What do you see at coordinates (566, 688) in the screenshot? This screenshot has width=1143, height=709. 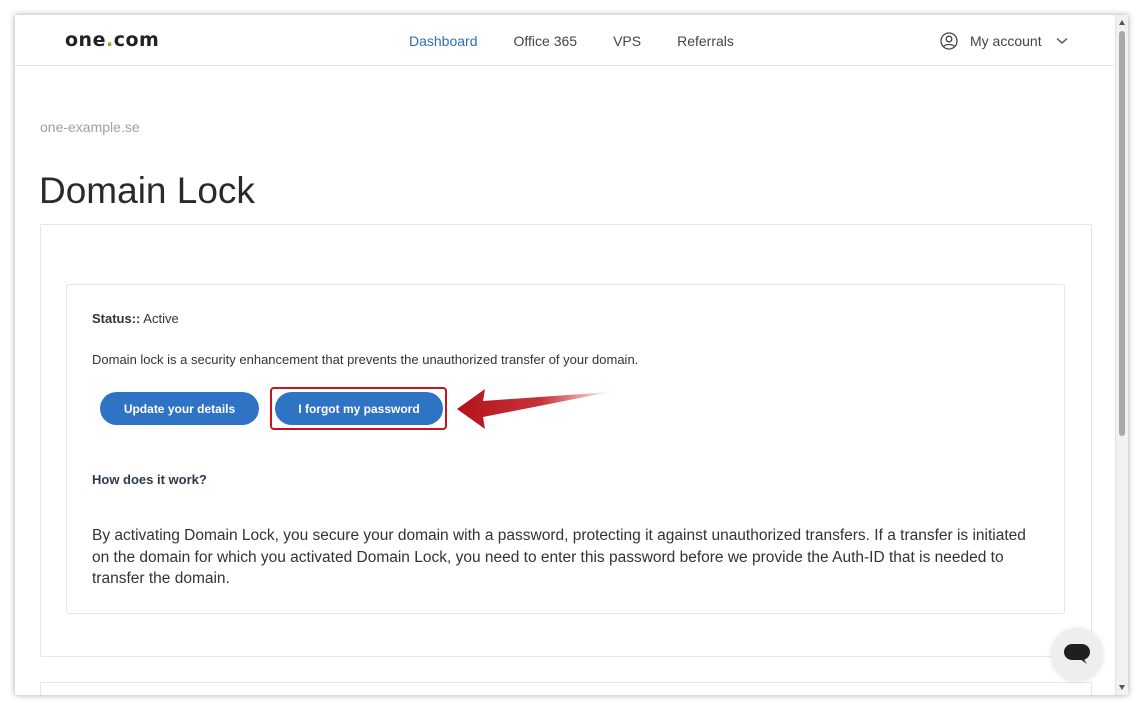 I see `next-panel` at bounding box center [566, 688].